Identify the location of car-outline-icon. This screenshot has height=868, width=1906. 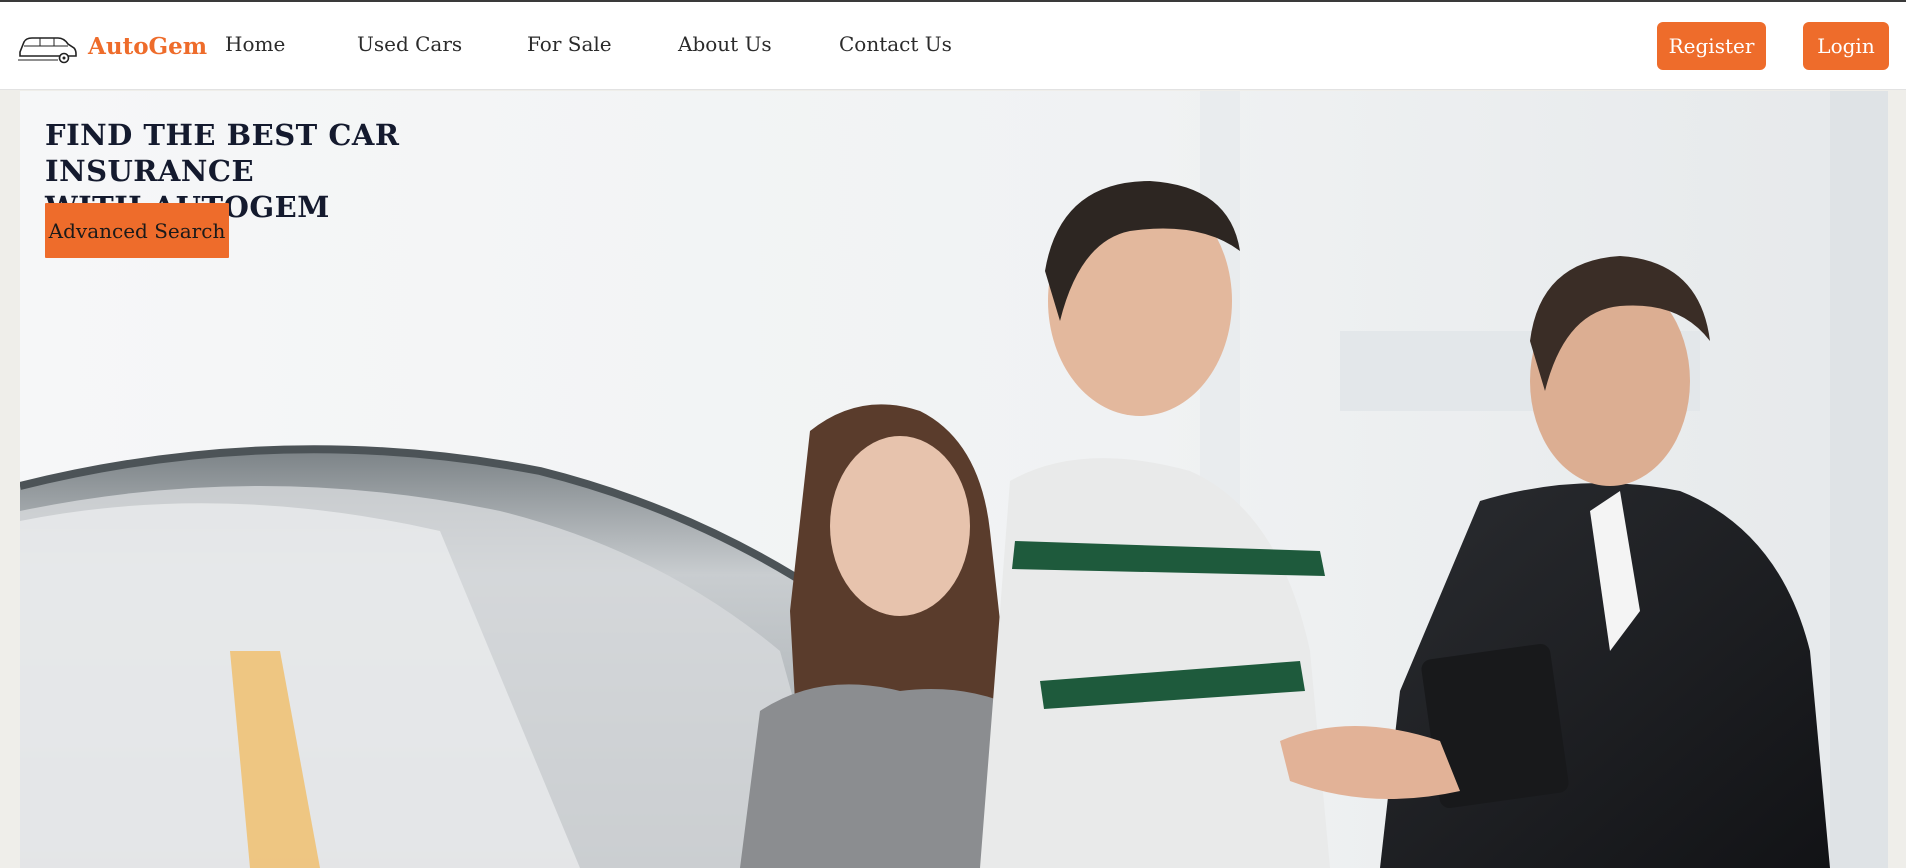
(47, 50).